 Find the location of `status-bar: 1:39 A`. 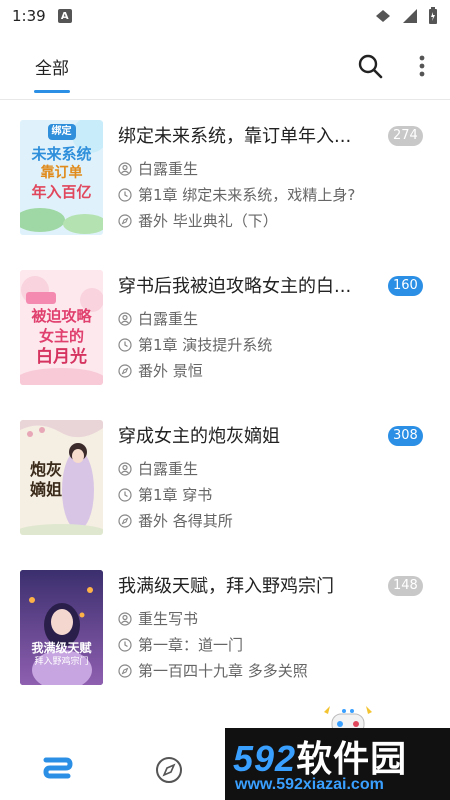

status-bar: 1:39 A is located at coordinates (225, 16).